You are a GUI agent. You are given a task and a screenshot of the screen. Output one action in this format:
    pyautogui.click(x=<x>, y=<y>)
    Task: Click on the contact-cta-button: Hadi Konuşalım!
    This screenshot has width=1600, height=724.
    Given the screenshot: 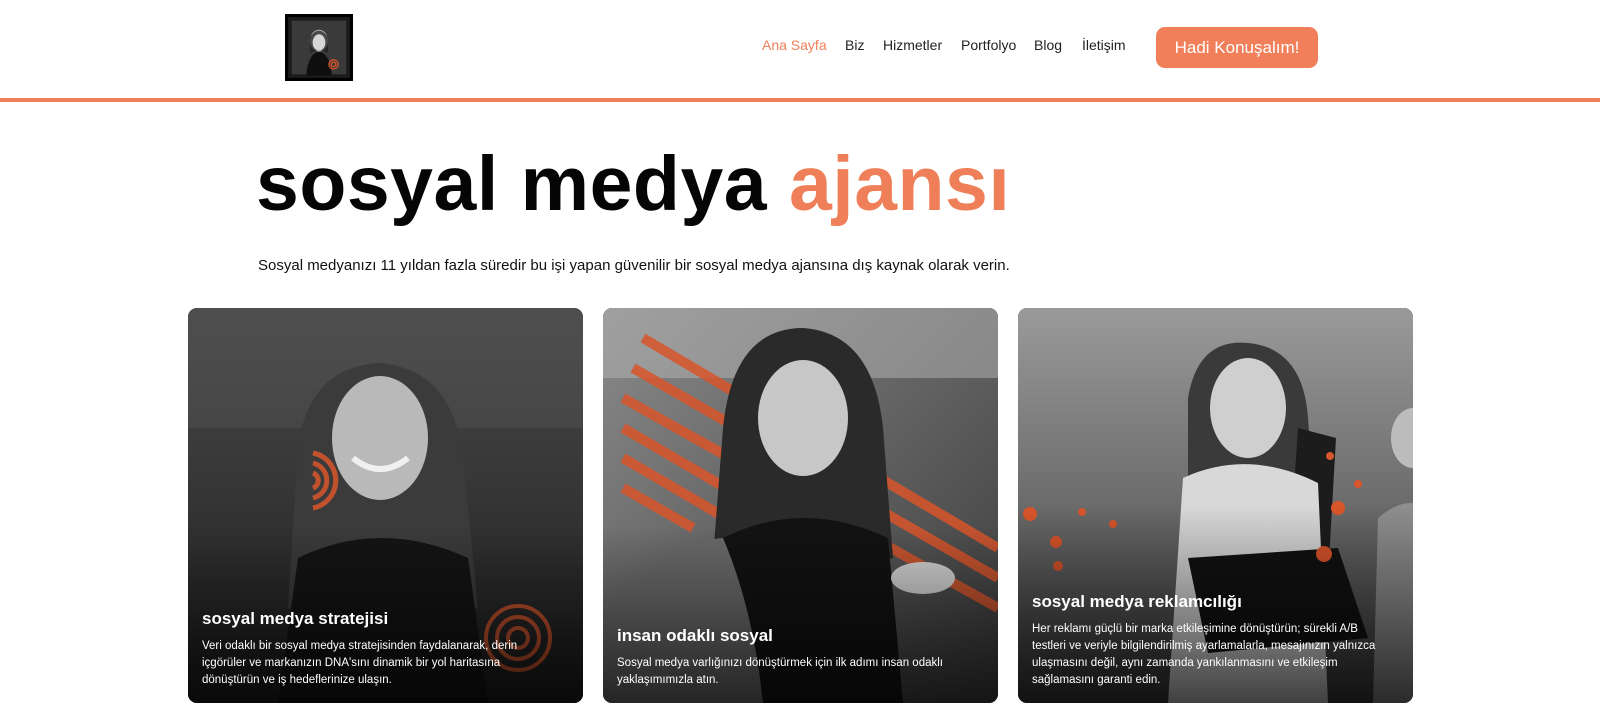 What is the action you would take?
    pyautogui.click(x=1237, y=47)
    